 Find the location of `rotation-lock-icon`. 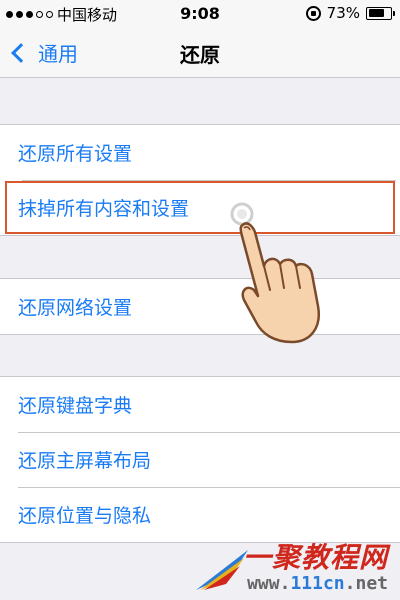

rotation-lock-icon is located at coordinates (313, 13).